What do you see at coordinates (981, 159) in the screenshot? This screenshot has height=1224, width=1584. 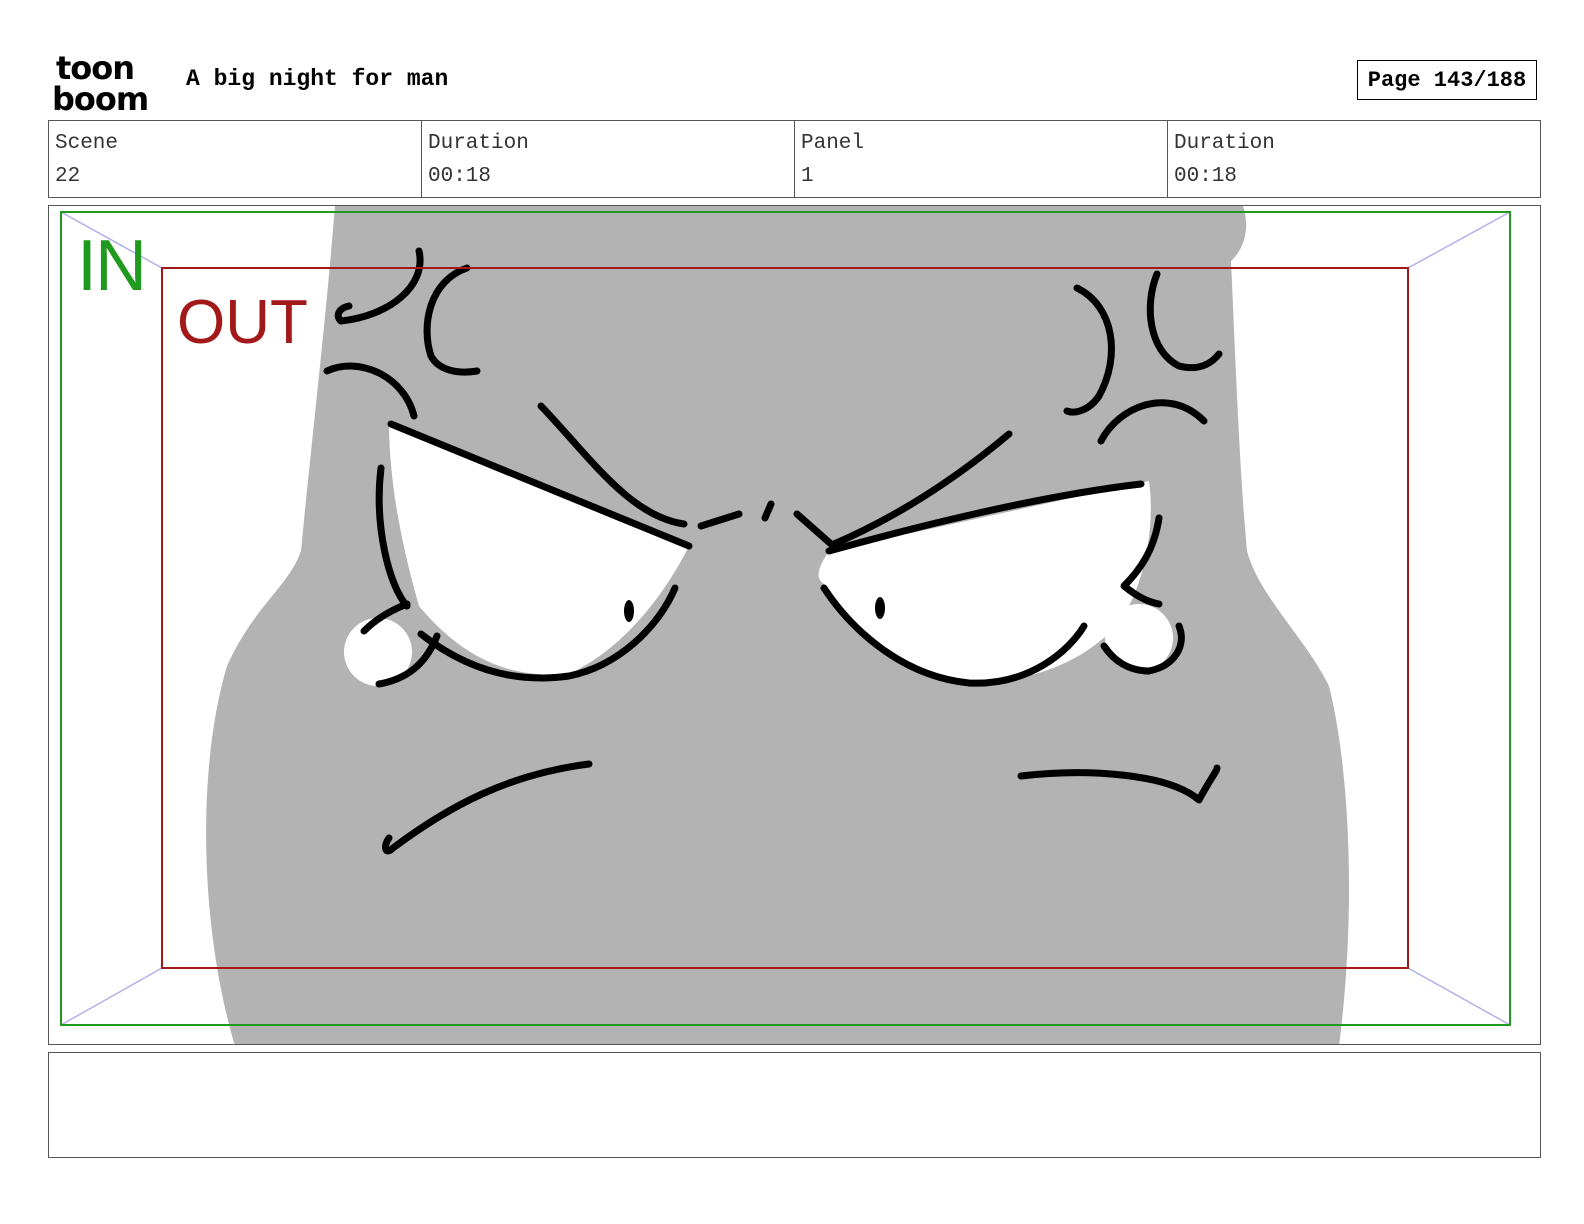 I see `panel-cell: Panel 1` at bounding box center [981, 159].